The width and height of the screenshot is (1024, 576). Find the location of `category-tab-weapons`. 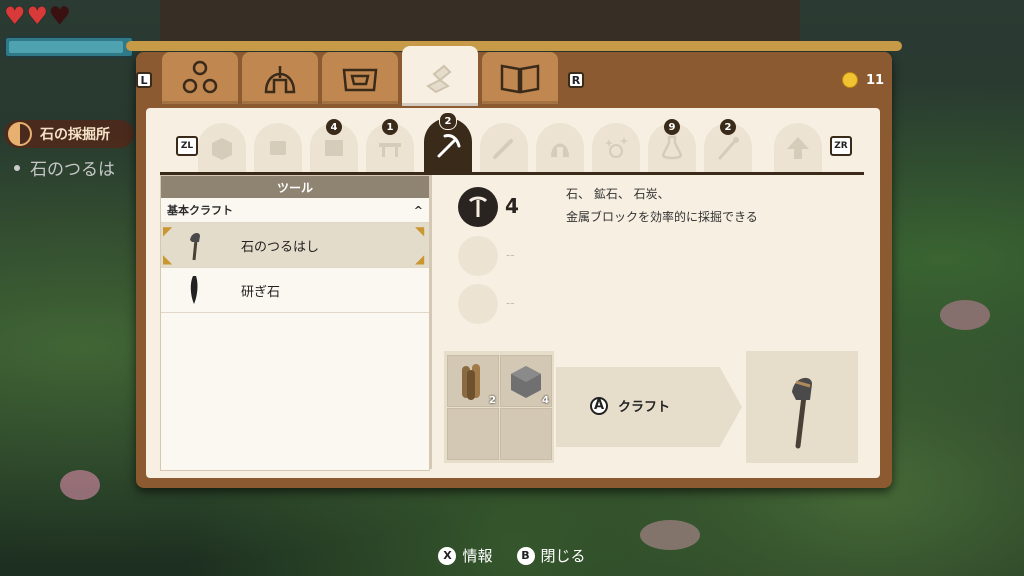

category-tab-weapons is located at coordinates (504, 148).